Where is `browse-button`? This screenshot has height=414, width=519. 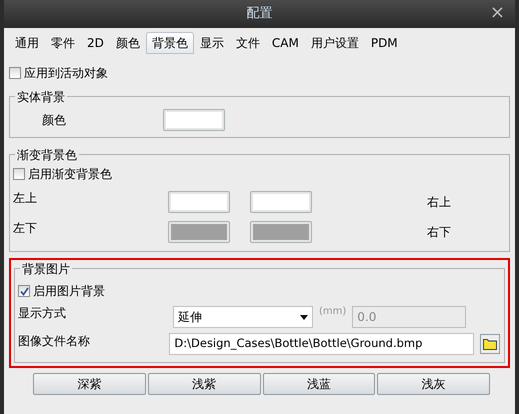 browse-button is located at coordinates (490, 344).